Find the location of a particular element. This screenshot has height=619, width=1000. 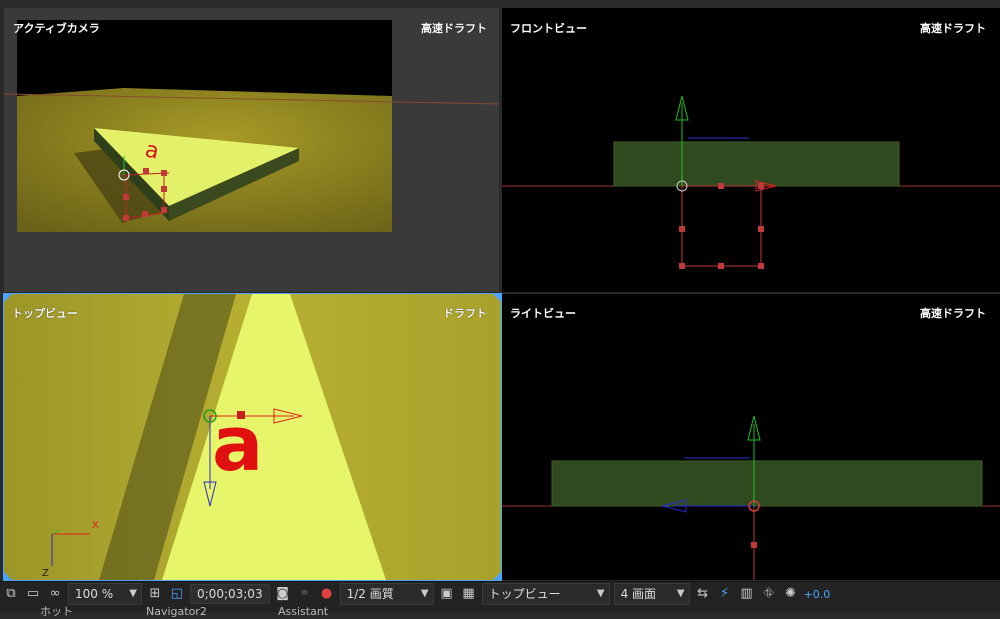

tab-hot: ホット is located at coordinates (56, 612).